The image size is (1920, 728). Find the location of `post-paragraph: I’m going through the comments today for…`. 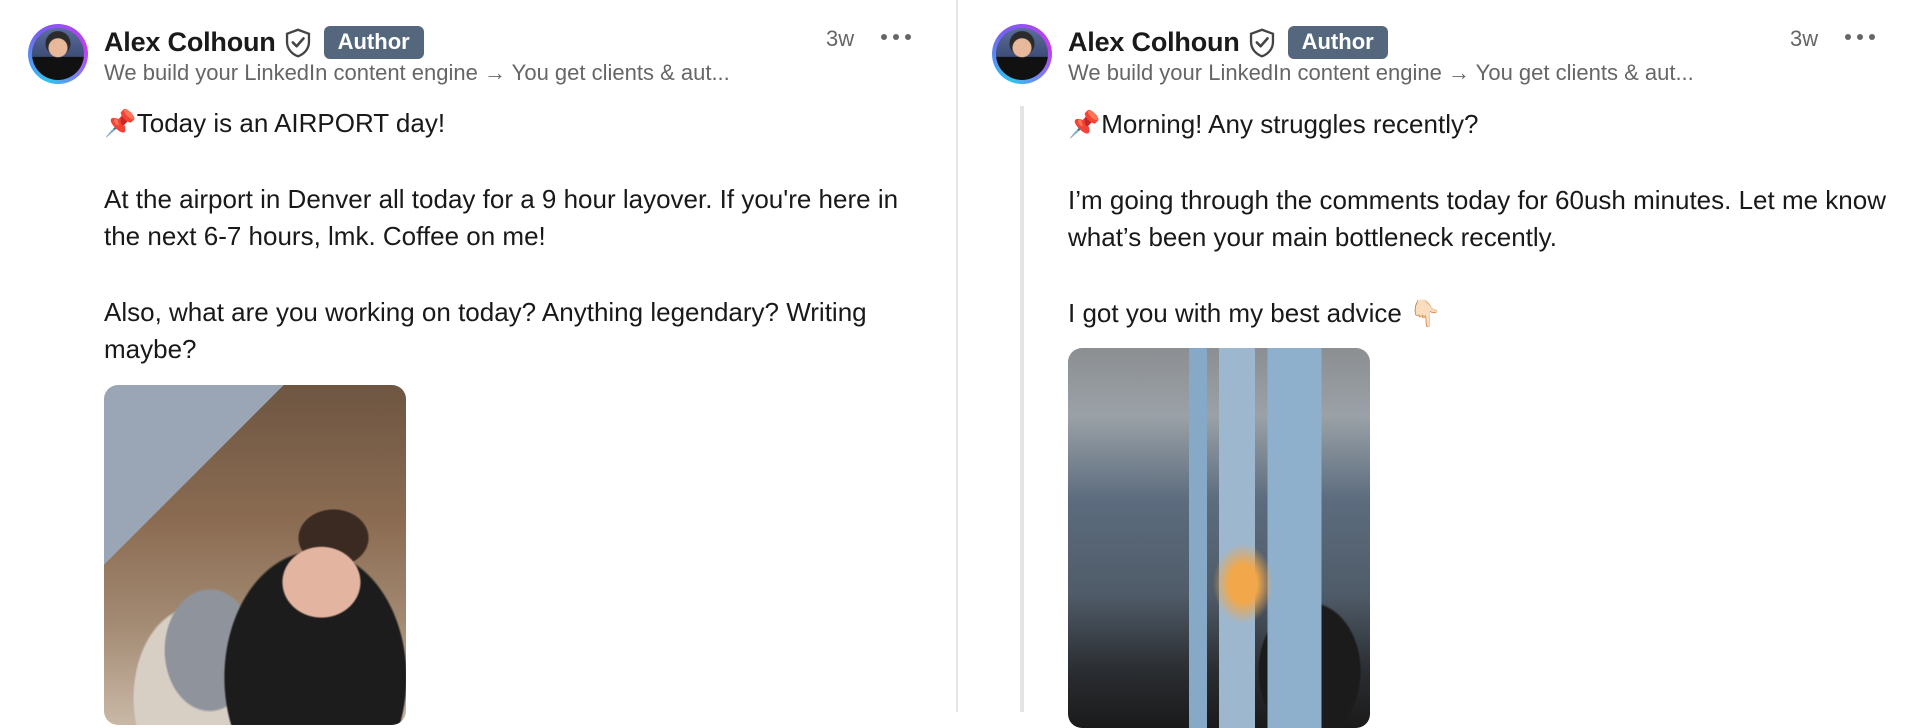

post-paragraph: I’m going through the comments today for… is located at coordinates (1477, 218).